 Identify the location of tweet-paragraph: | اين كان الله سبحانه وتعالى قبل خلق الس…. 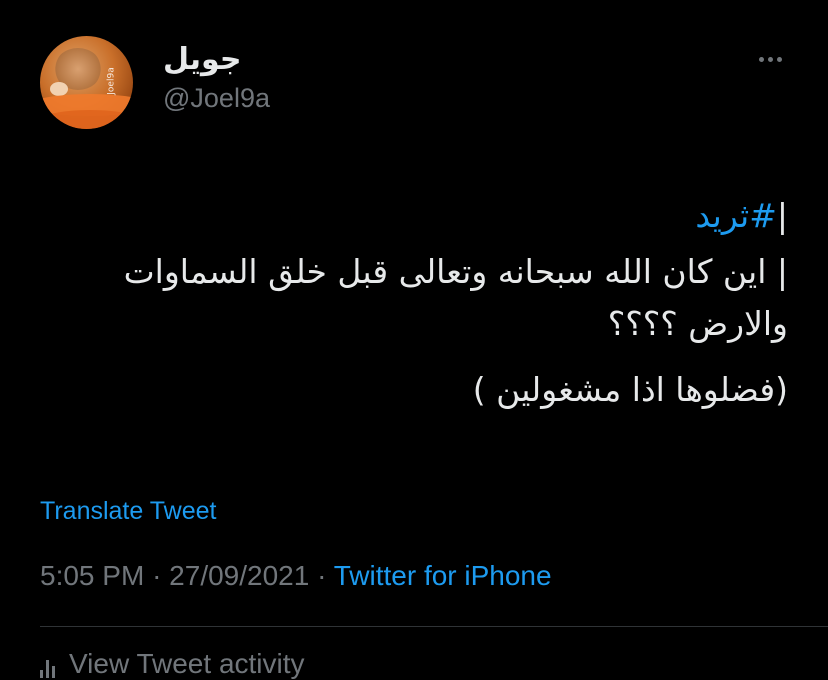
(408, 298).